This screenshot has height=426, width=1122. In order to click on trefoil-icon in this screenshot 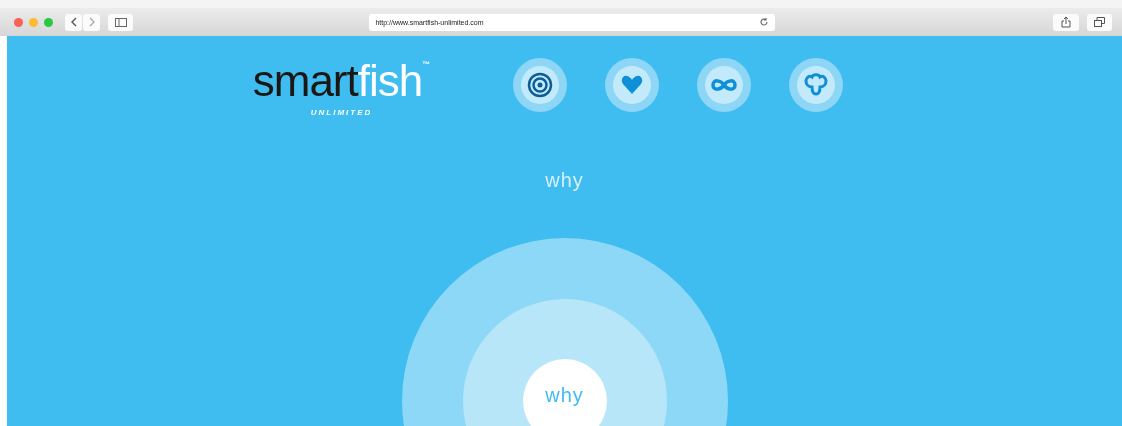, I will do `click(815, 85)`.